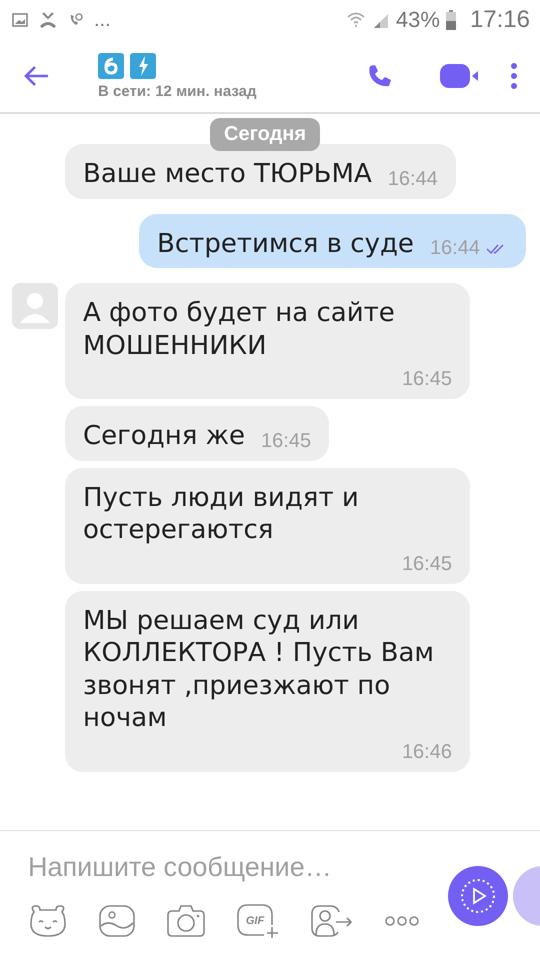 The height and width of the screenshot is (960, 540). Describe the element at coordinates (48, 921) in the screenshot. I see `bear-face-icon` at that location.